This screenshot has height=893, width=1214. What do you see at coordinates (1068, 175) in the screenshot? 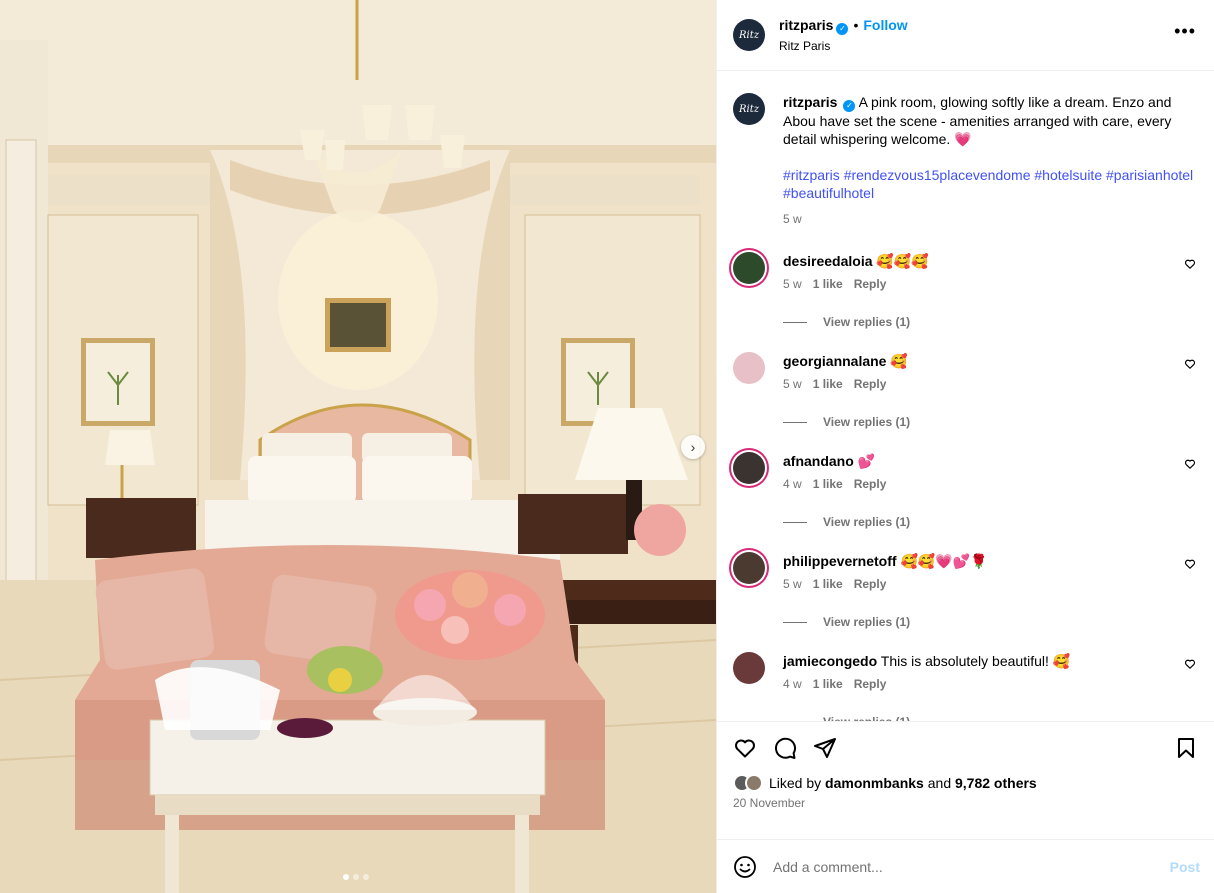
I see `hashtag-link: #hotelsuite` at bounding box center [1068, 175].